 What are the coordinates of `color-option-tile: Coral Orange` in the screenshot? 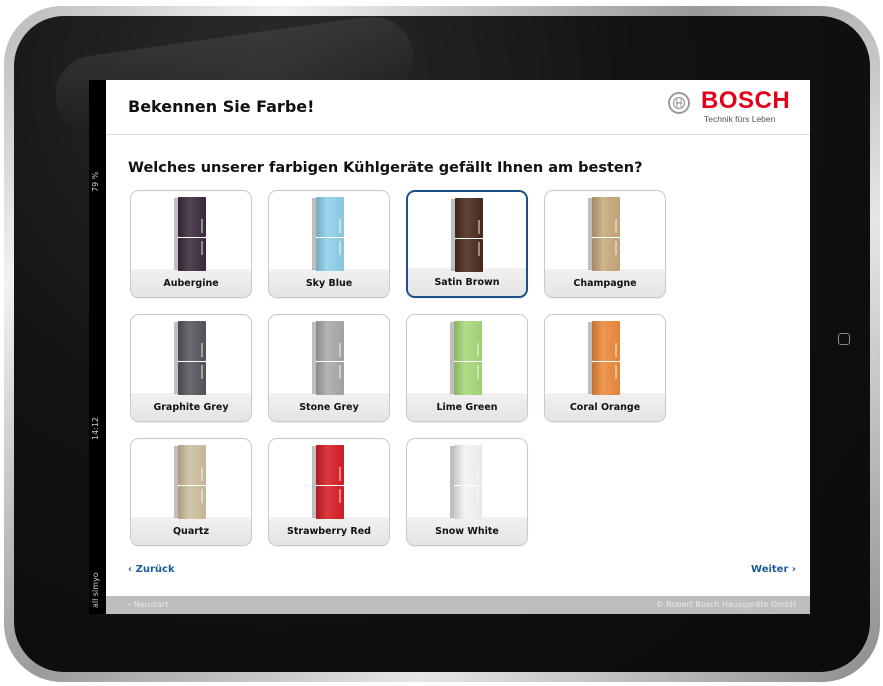 It's located at (605, 368).